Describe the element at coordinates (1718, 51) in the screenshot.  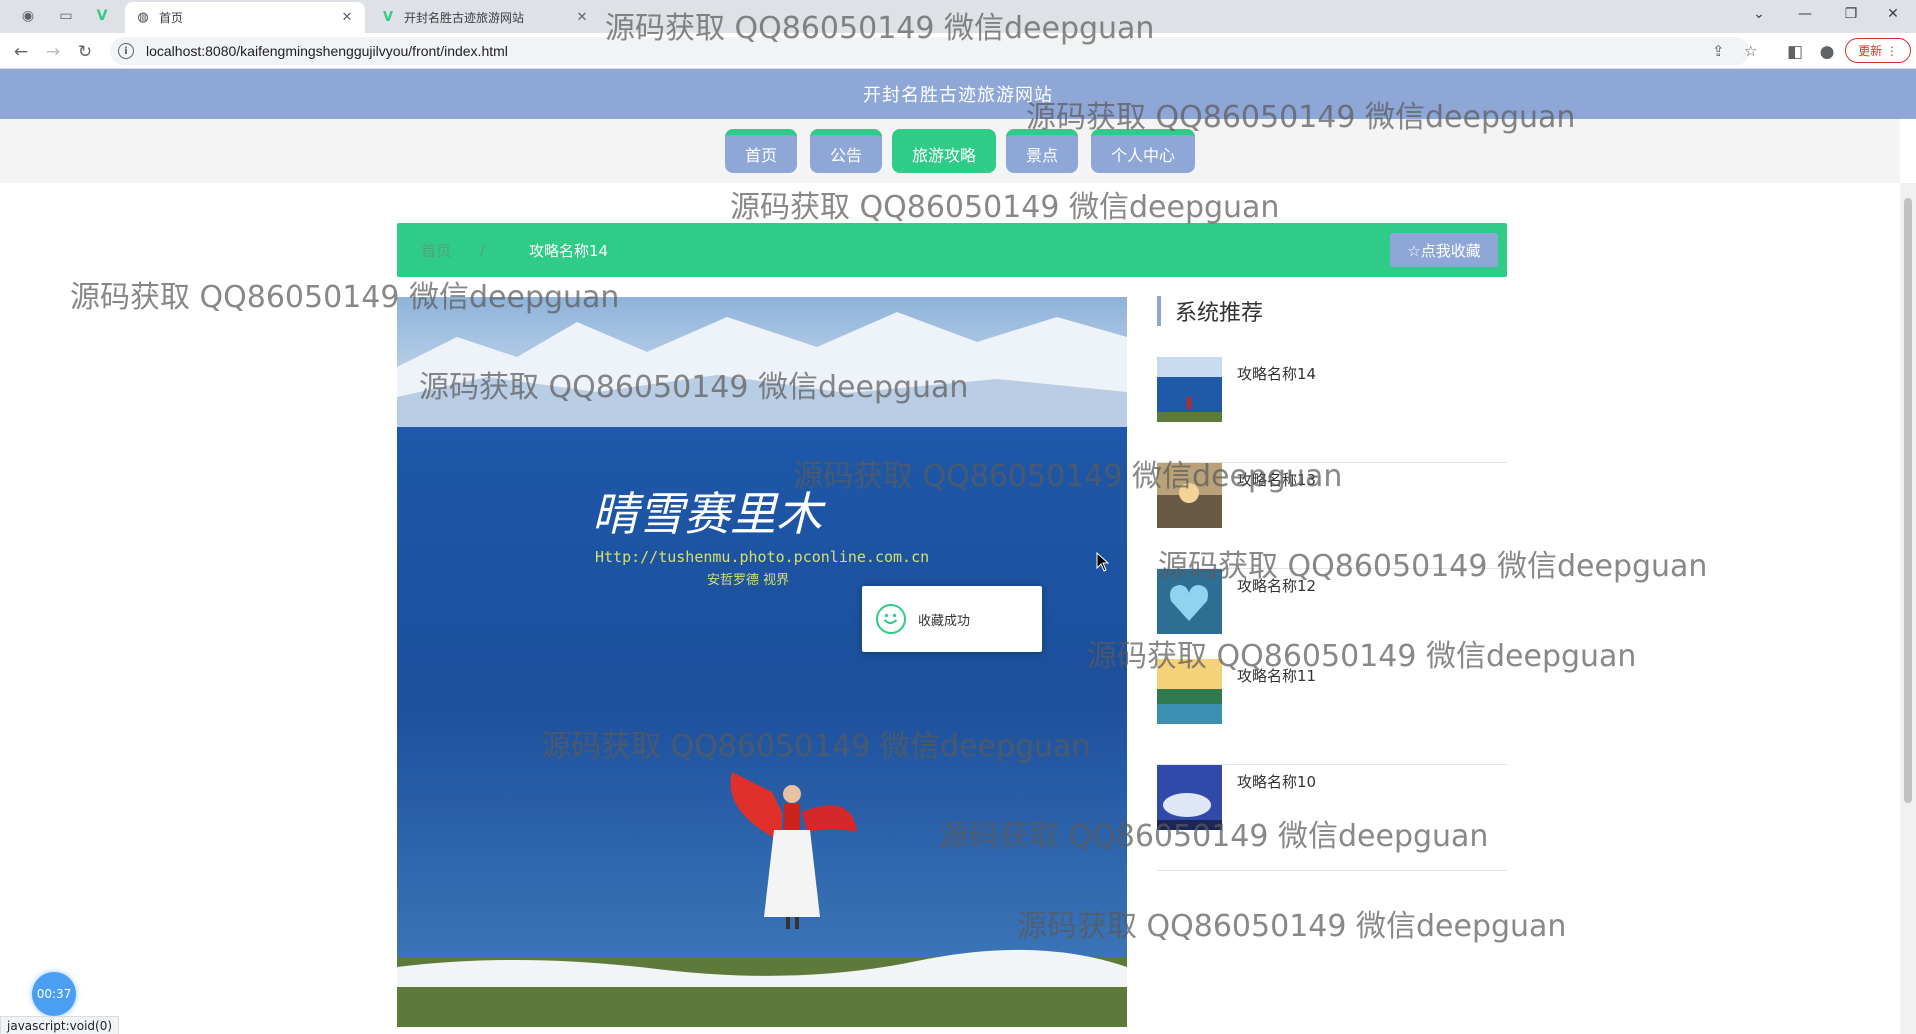
I see `share-icon: ⇪` at that location.